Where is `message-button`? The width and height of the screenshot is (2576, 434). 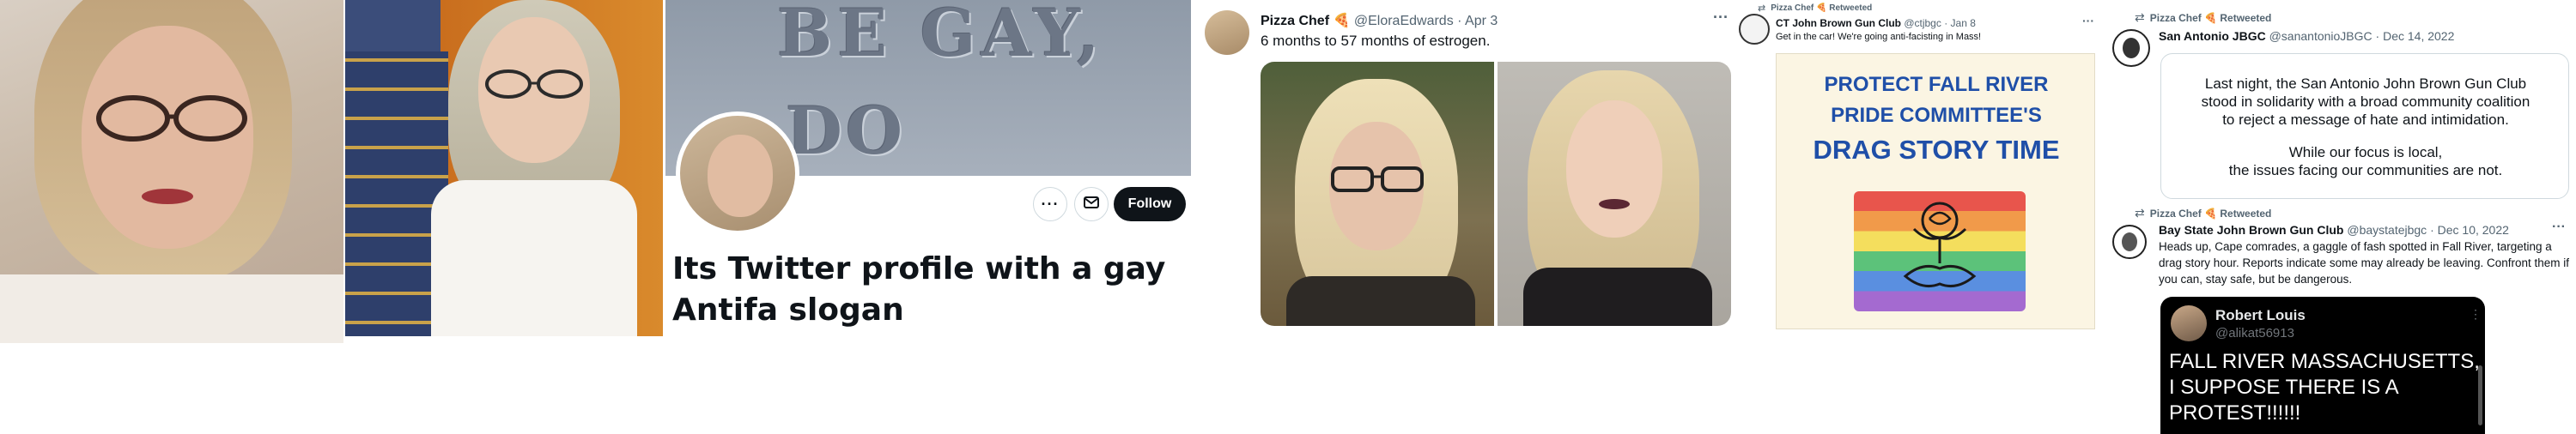 message-button is located at coordinates (1091, 204).